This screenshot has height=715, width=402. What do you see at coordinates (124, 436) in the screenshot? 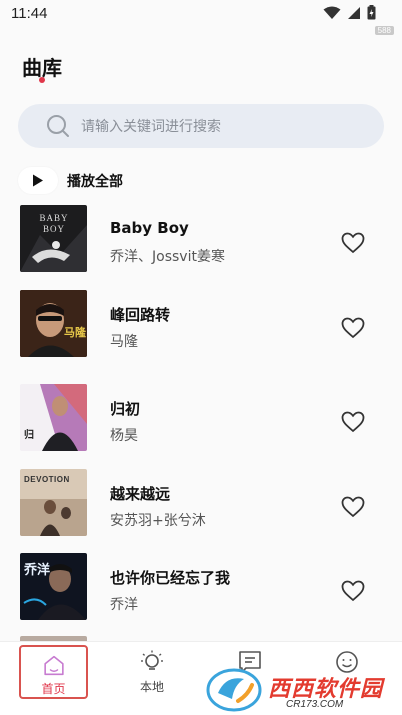
I see `song-artist: 杨昊` at bounding box center [124, 436].